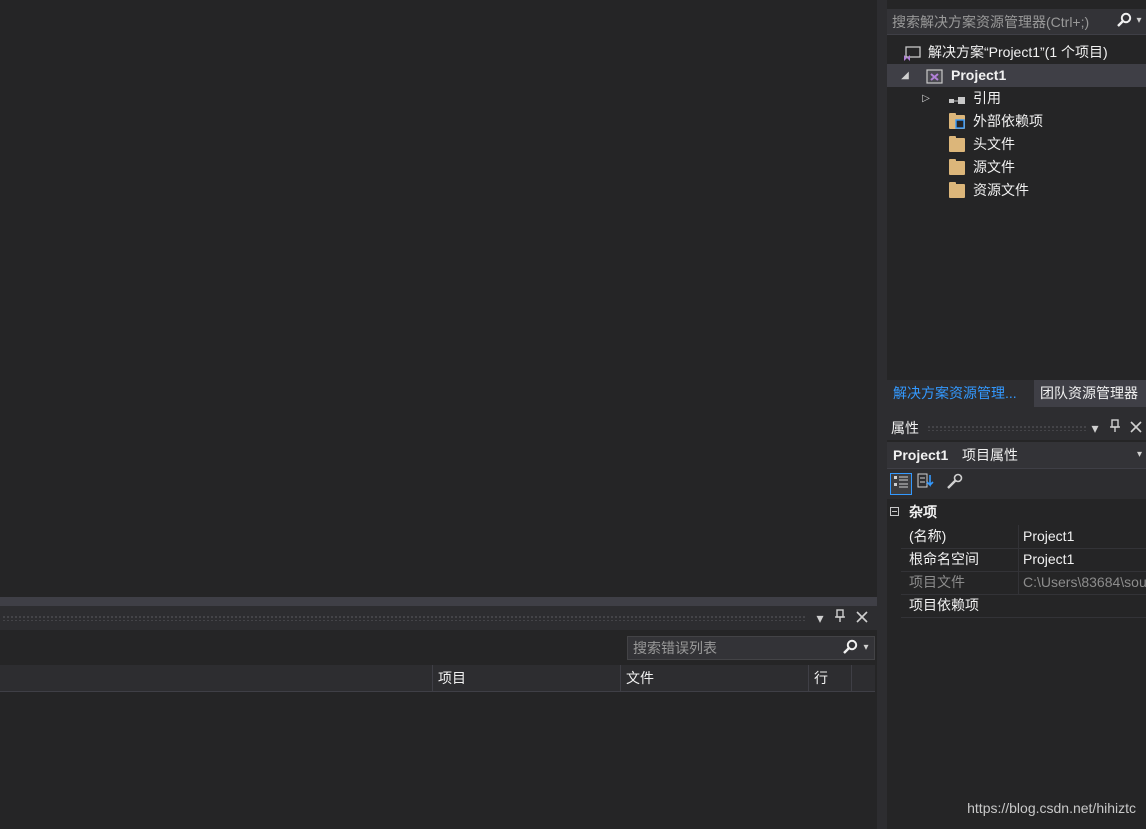 This screenshot has height=829, width=1146. Describe the element at coordinates (979, 75) in the screenshot. I see `tree-item-label: Project1` at that location.